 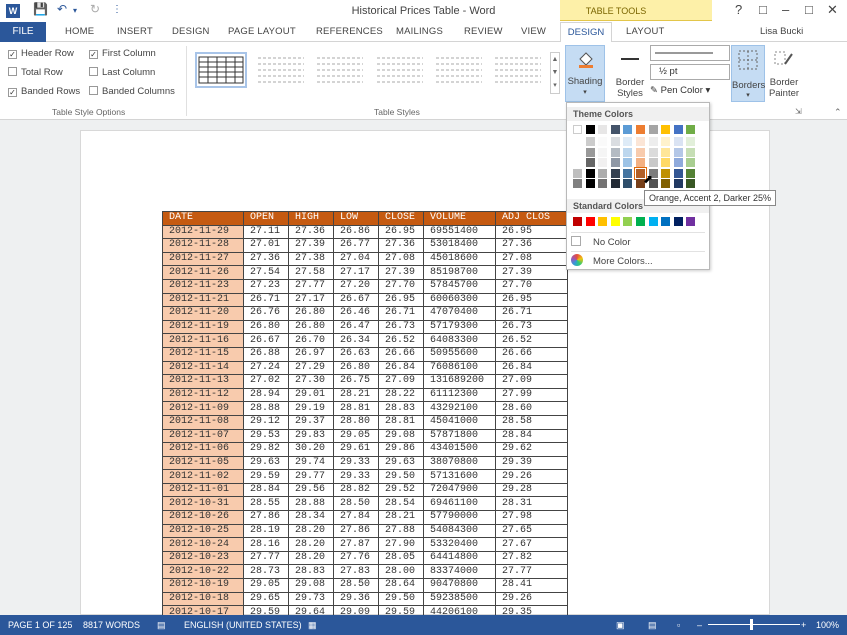 What do you see at coordinates (690, 72) in the screenshot?
I see `line-weight-select: ½ pt` at bounding box center [690, 72].